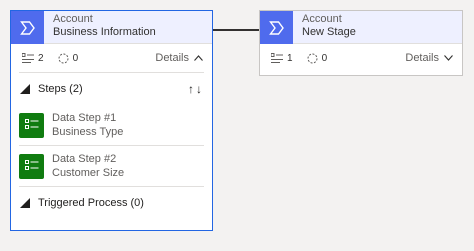  What do you see at coordinates (290, 58) in the screenshot?
I see `steps-count-value: 1` at bounding box center [290, 58].